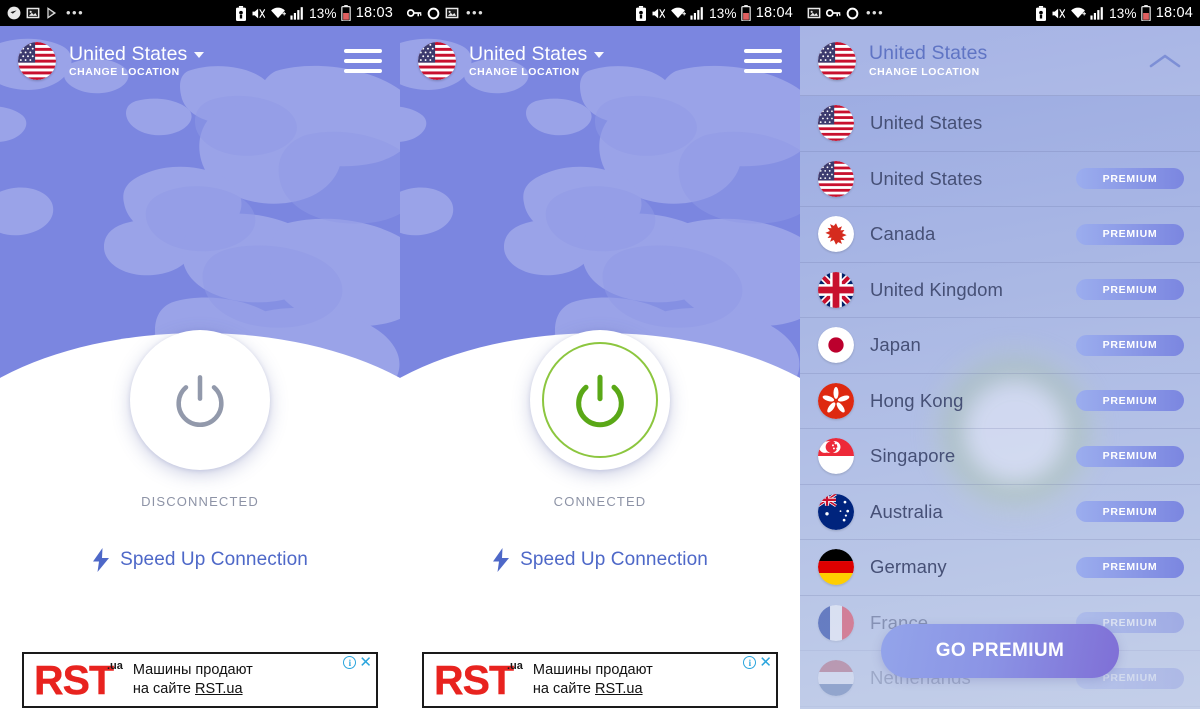  I want to click on clock-time: 18:04, so click(774, 13).